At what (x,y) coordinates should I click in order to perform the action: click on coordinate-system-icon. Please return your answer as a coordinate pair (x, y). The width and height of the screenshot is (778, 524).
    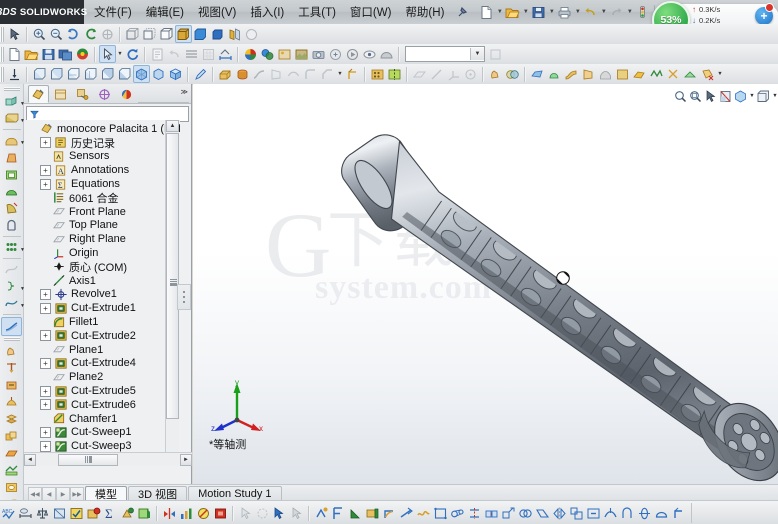
    Looking at the image, I should click on (453, 74).